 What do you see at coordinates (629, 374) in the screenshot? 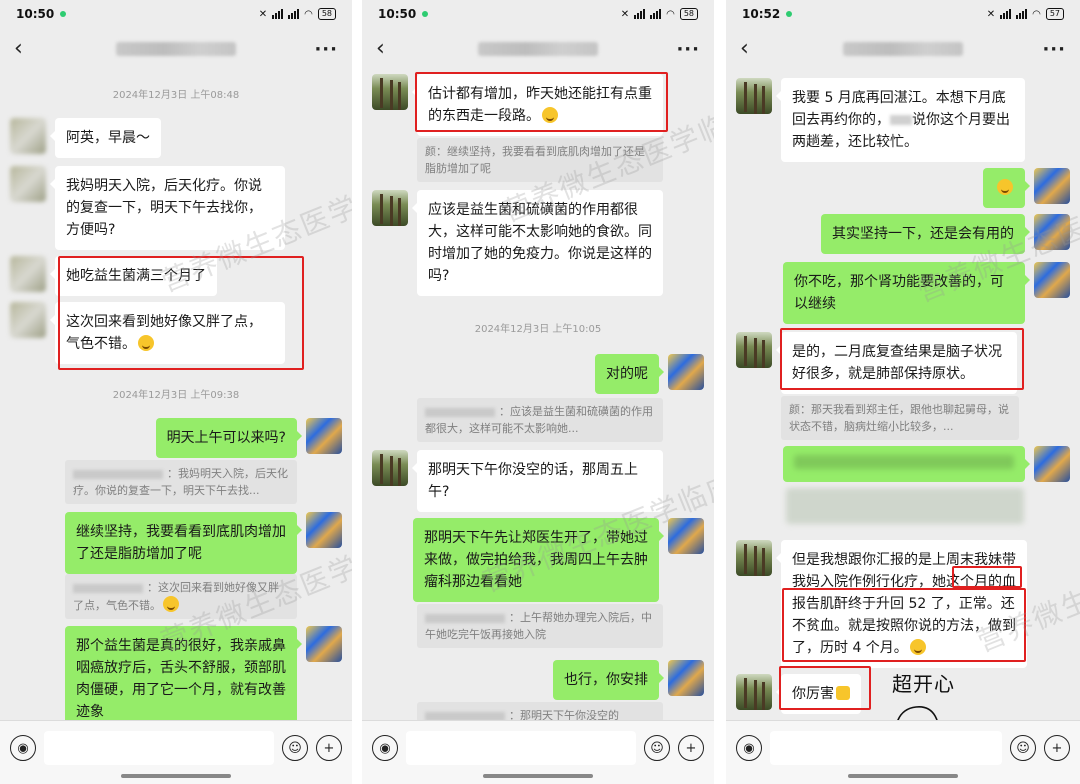
I see `message-bubble: 对的呢` at bounding box center [629, 374].